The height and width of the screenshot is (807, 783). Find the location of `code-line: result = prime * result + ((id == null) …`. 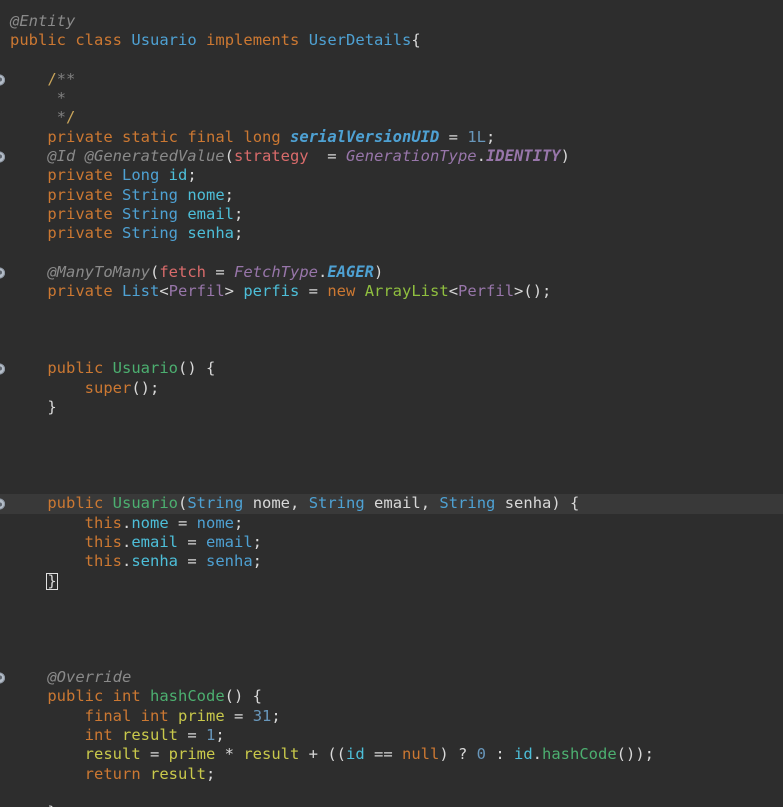

code-line: result = prime * result + ((id == null) … is located at coordinates (391, 754).